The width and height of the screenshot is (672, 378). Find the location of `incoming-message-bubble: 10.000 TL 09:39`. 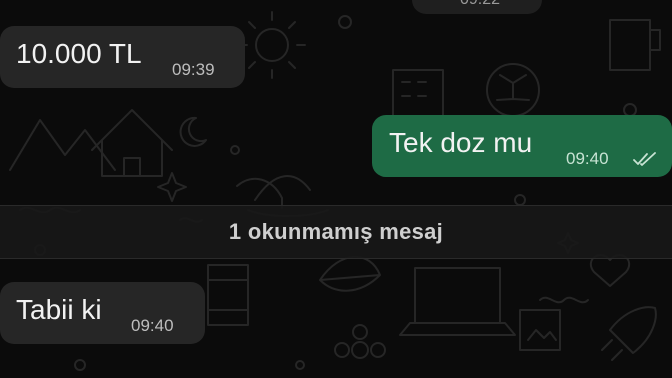

incoming-message-bubble: 10.000 TL 09:39 is located at coordinates (122, 57).